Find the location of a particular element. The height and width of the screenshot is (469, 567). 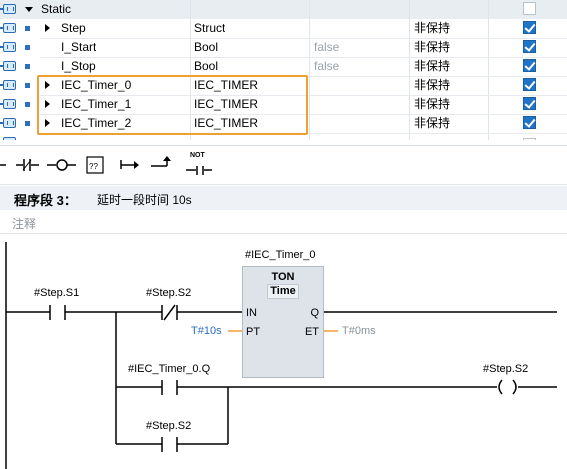

timer-type: TON is located at coordinates (283, 277).